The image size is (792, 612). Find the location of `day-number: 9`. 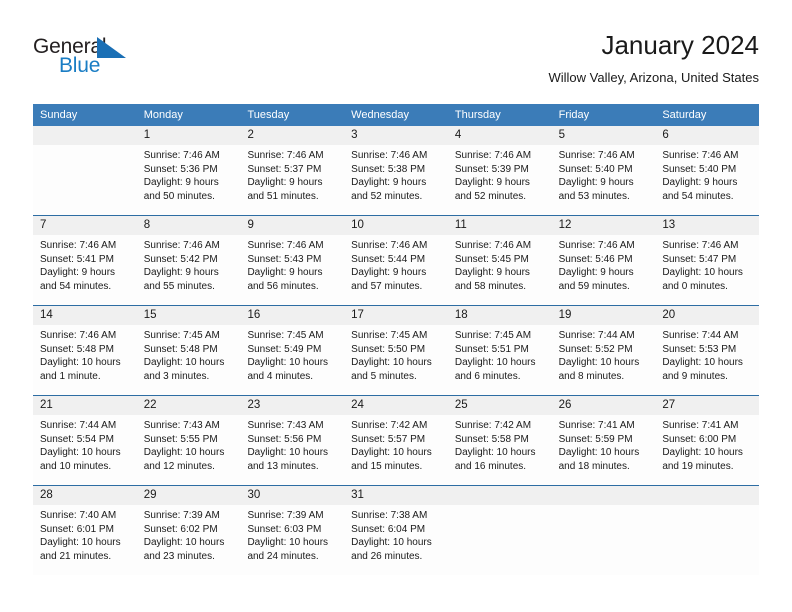

day-number: 9 is located at coordinates (292, 225).